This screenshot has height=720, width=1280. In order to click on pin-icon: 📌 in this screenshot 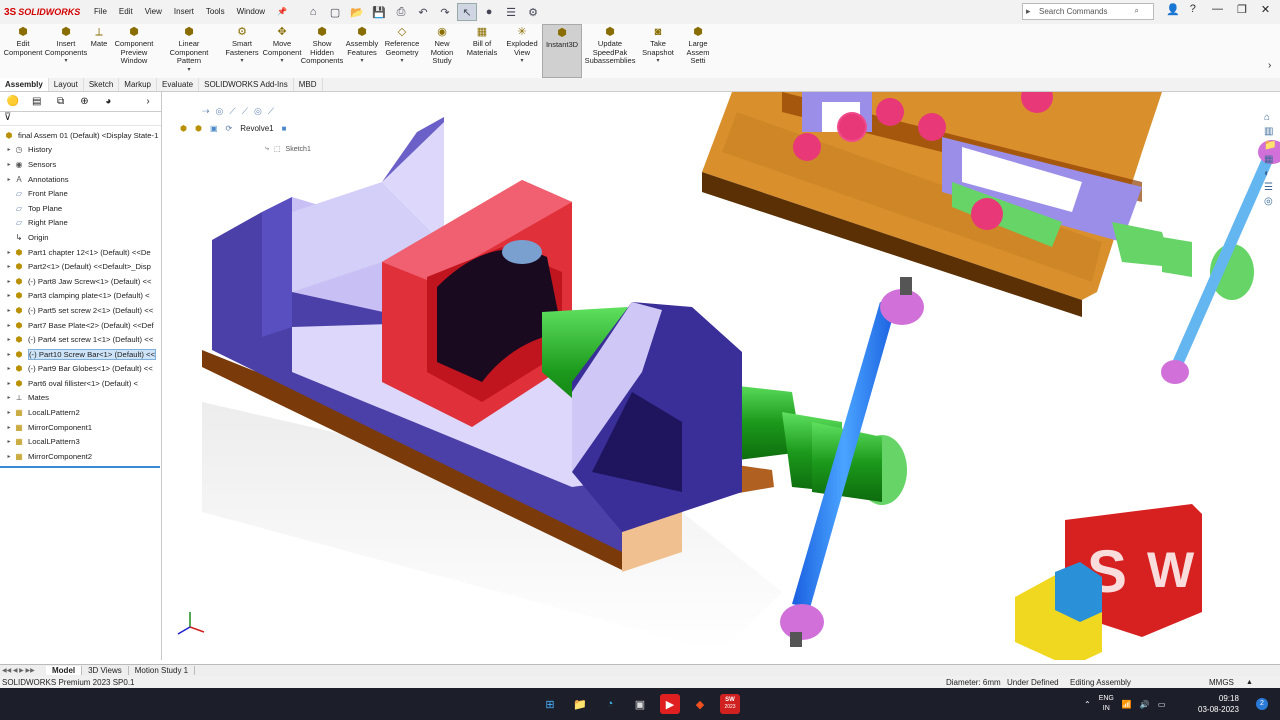, I will do `click(282, 12)`.